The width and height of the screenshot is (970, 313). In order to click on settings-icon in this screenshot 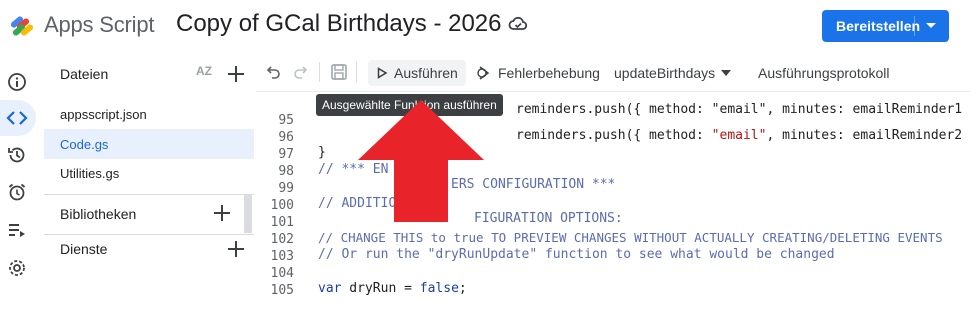, I will do `click(17, 268)`.